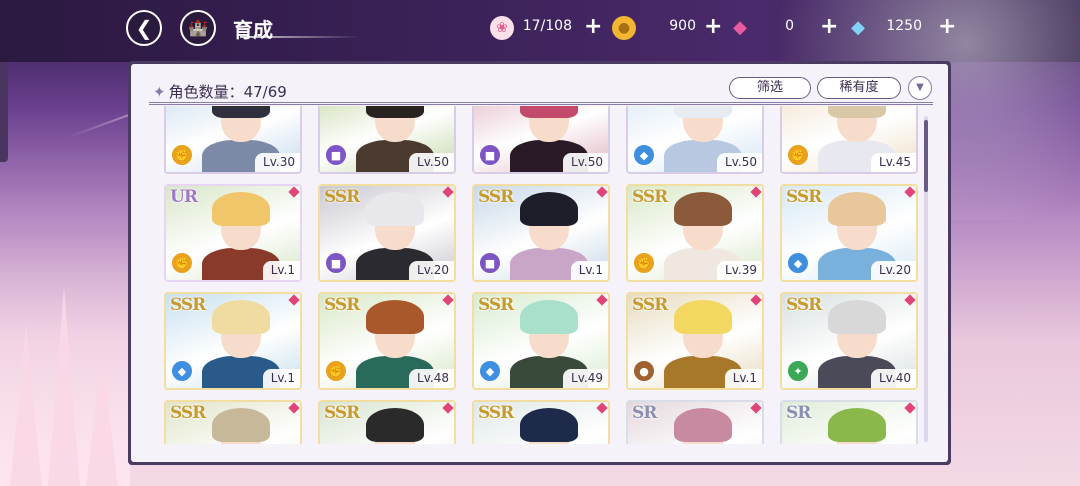 Image resolution: width=1080 pixels, height=486 pixels. I want to click on blue-diamond-icon: ◆, so click(858, 27).